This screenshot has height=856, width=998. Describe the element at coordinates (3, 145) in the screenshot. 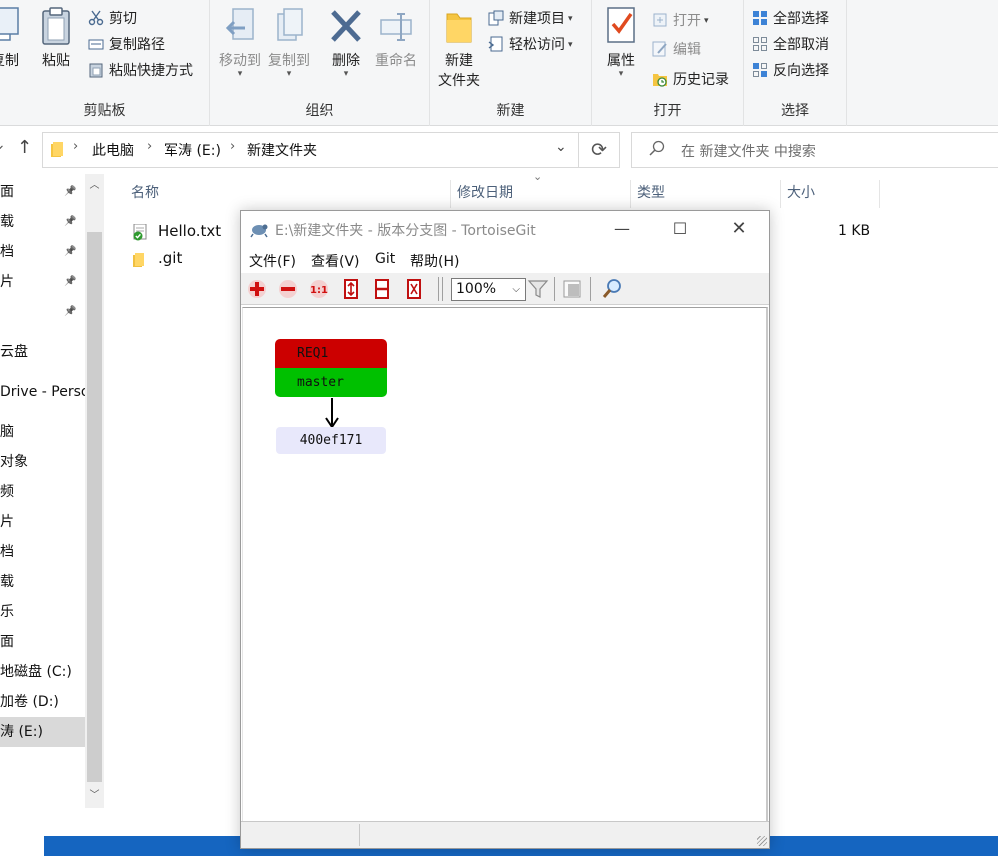

I see `recent-locations-chevron-icon: ⌄` at that location.